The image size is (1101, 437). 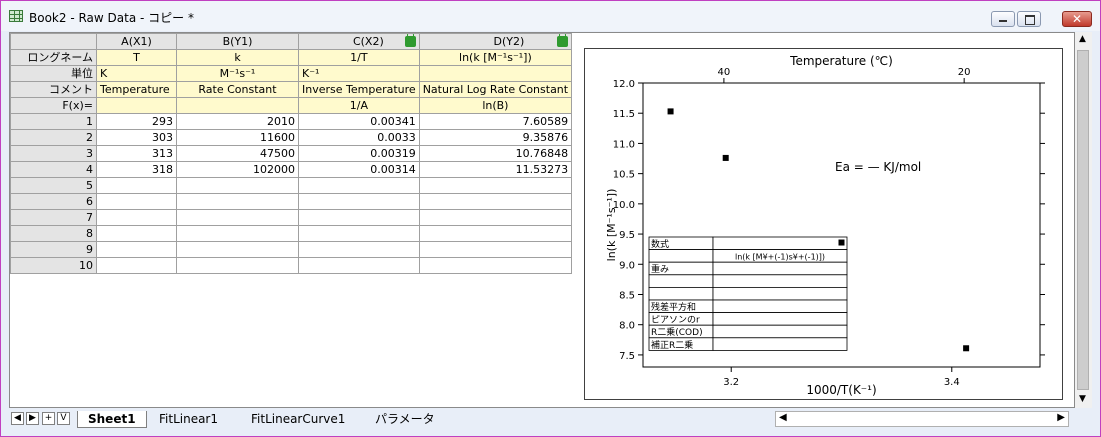 I want to click on long-name-cell: 1/T, so click(x=359, y=57).